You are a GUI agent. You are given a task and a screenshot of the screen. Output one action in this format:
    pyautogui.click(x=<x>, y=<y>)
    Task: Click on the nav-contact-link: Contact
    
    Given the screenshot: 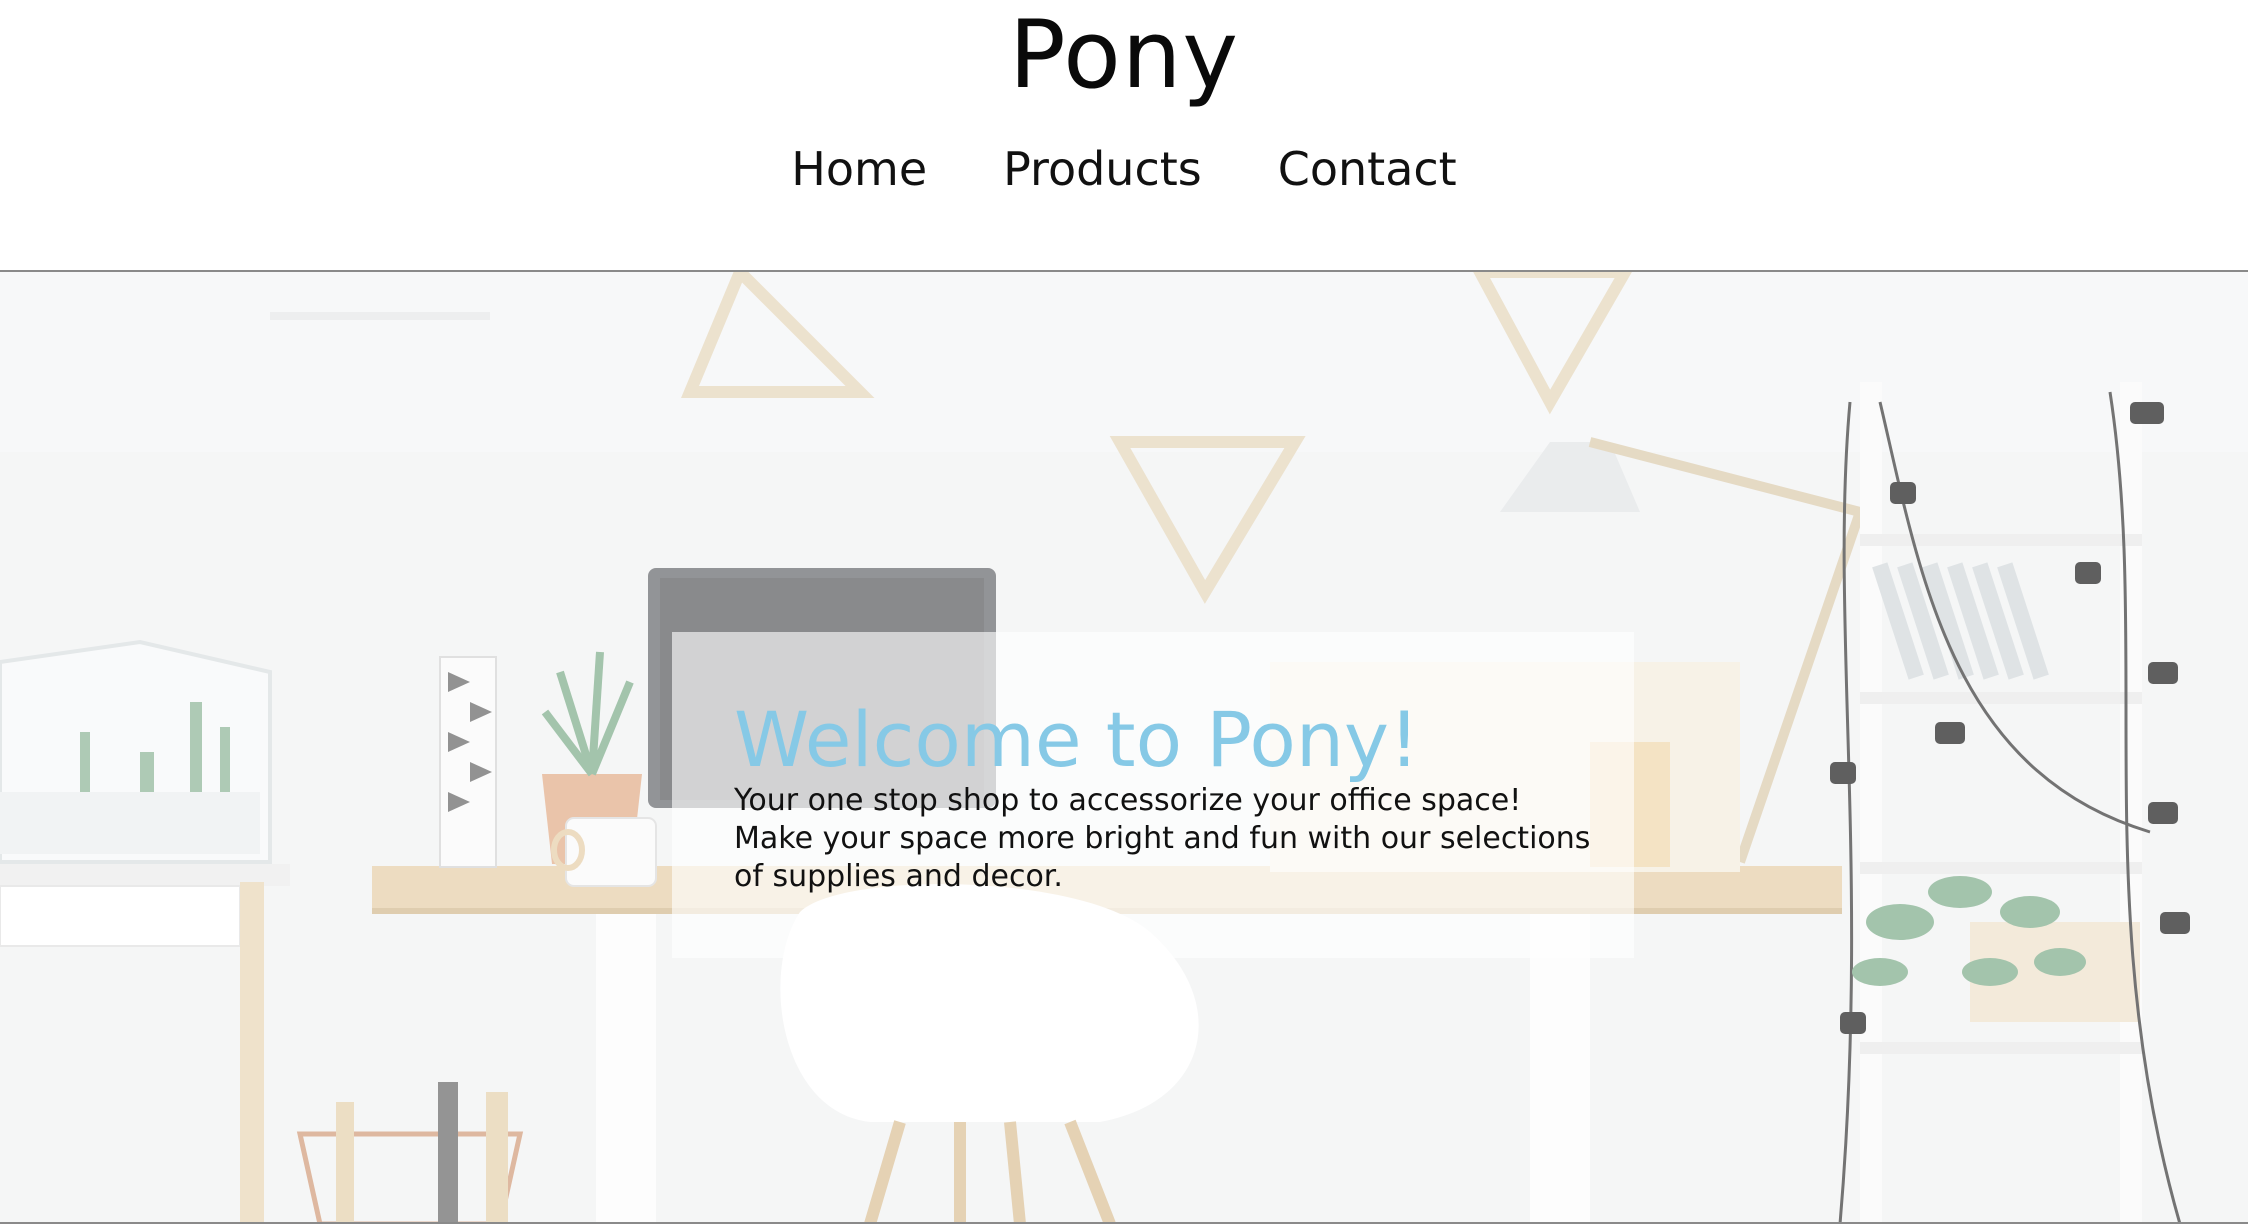 What is the action you would take?
    pyautogui.click(x=1367, y=171)
    